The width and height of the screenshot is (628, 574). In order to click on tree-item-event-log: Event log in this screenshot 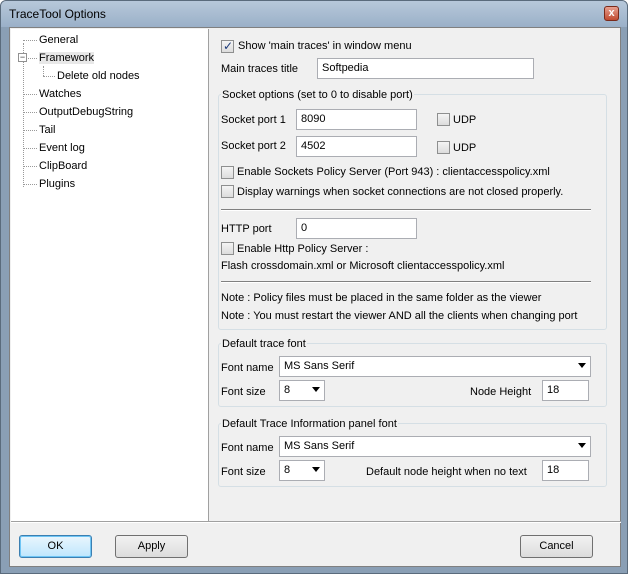, I will do `click(62, 148)`.